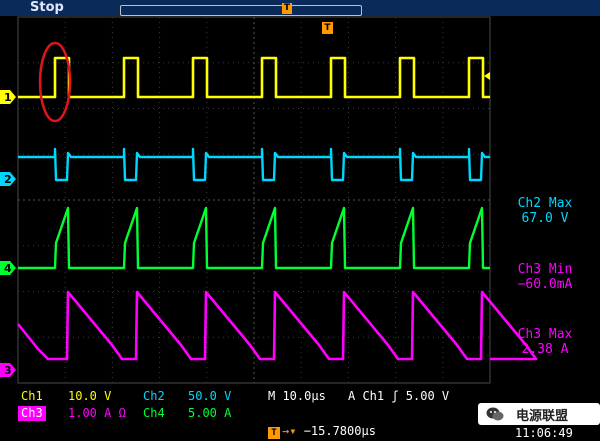 The image size is (600, 441). What do you see at coordinates (545, 349) in the screenshot?
I see `measurement-value: 2.38 A` at bounding box center [545, 349].